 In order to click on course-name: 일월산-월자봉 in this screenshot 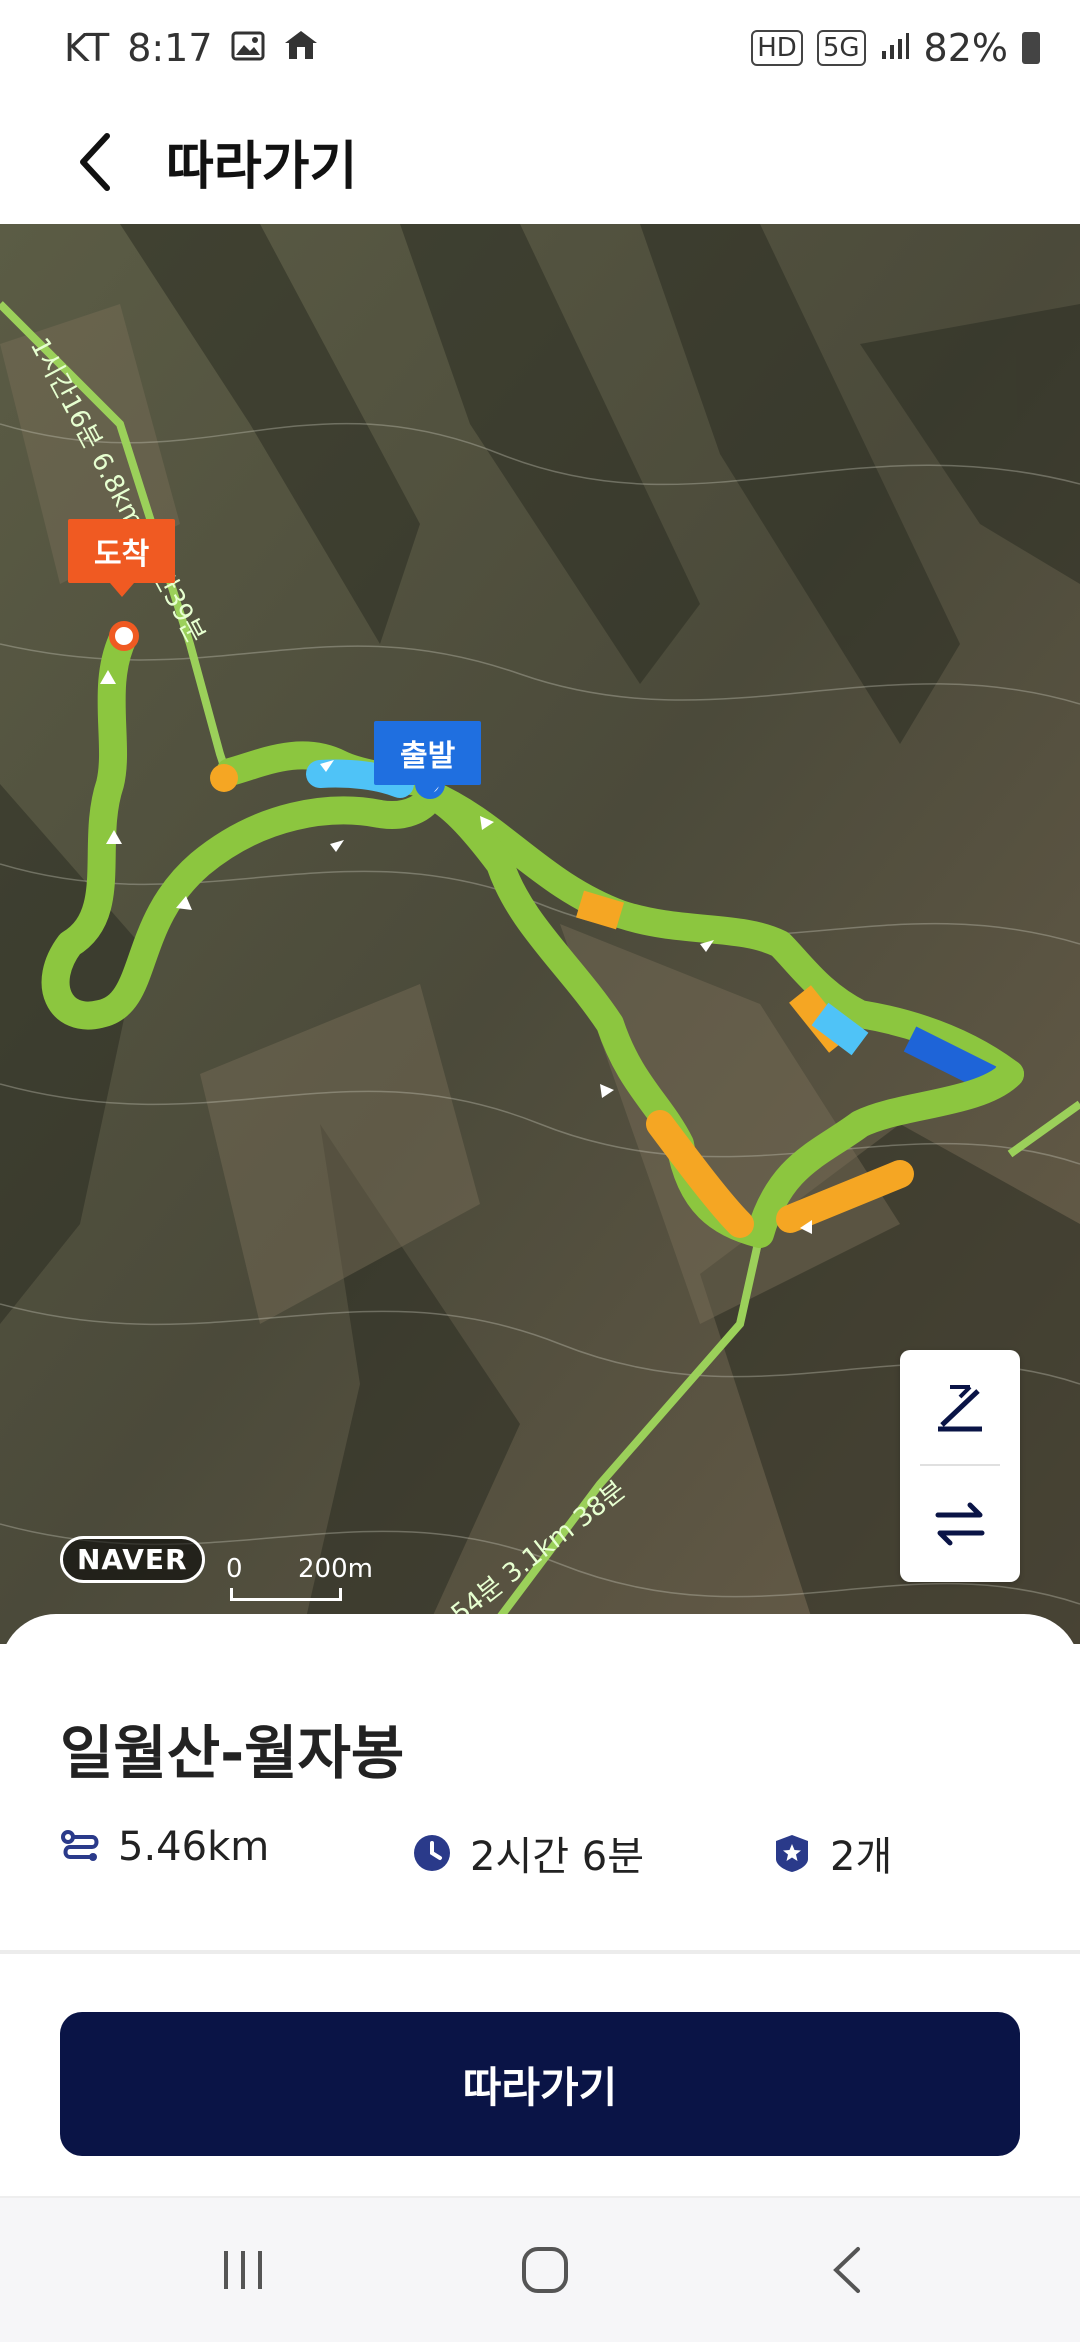, I will do `click(232, 1753)`.